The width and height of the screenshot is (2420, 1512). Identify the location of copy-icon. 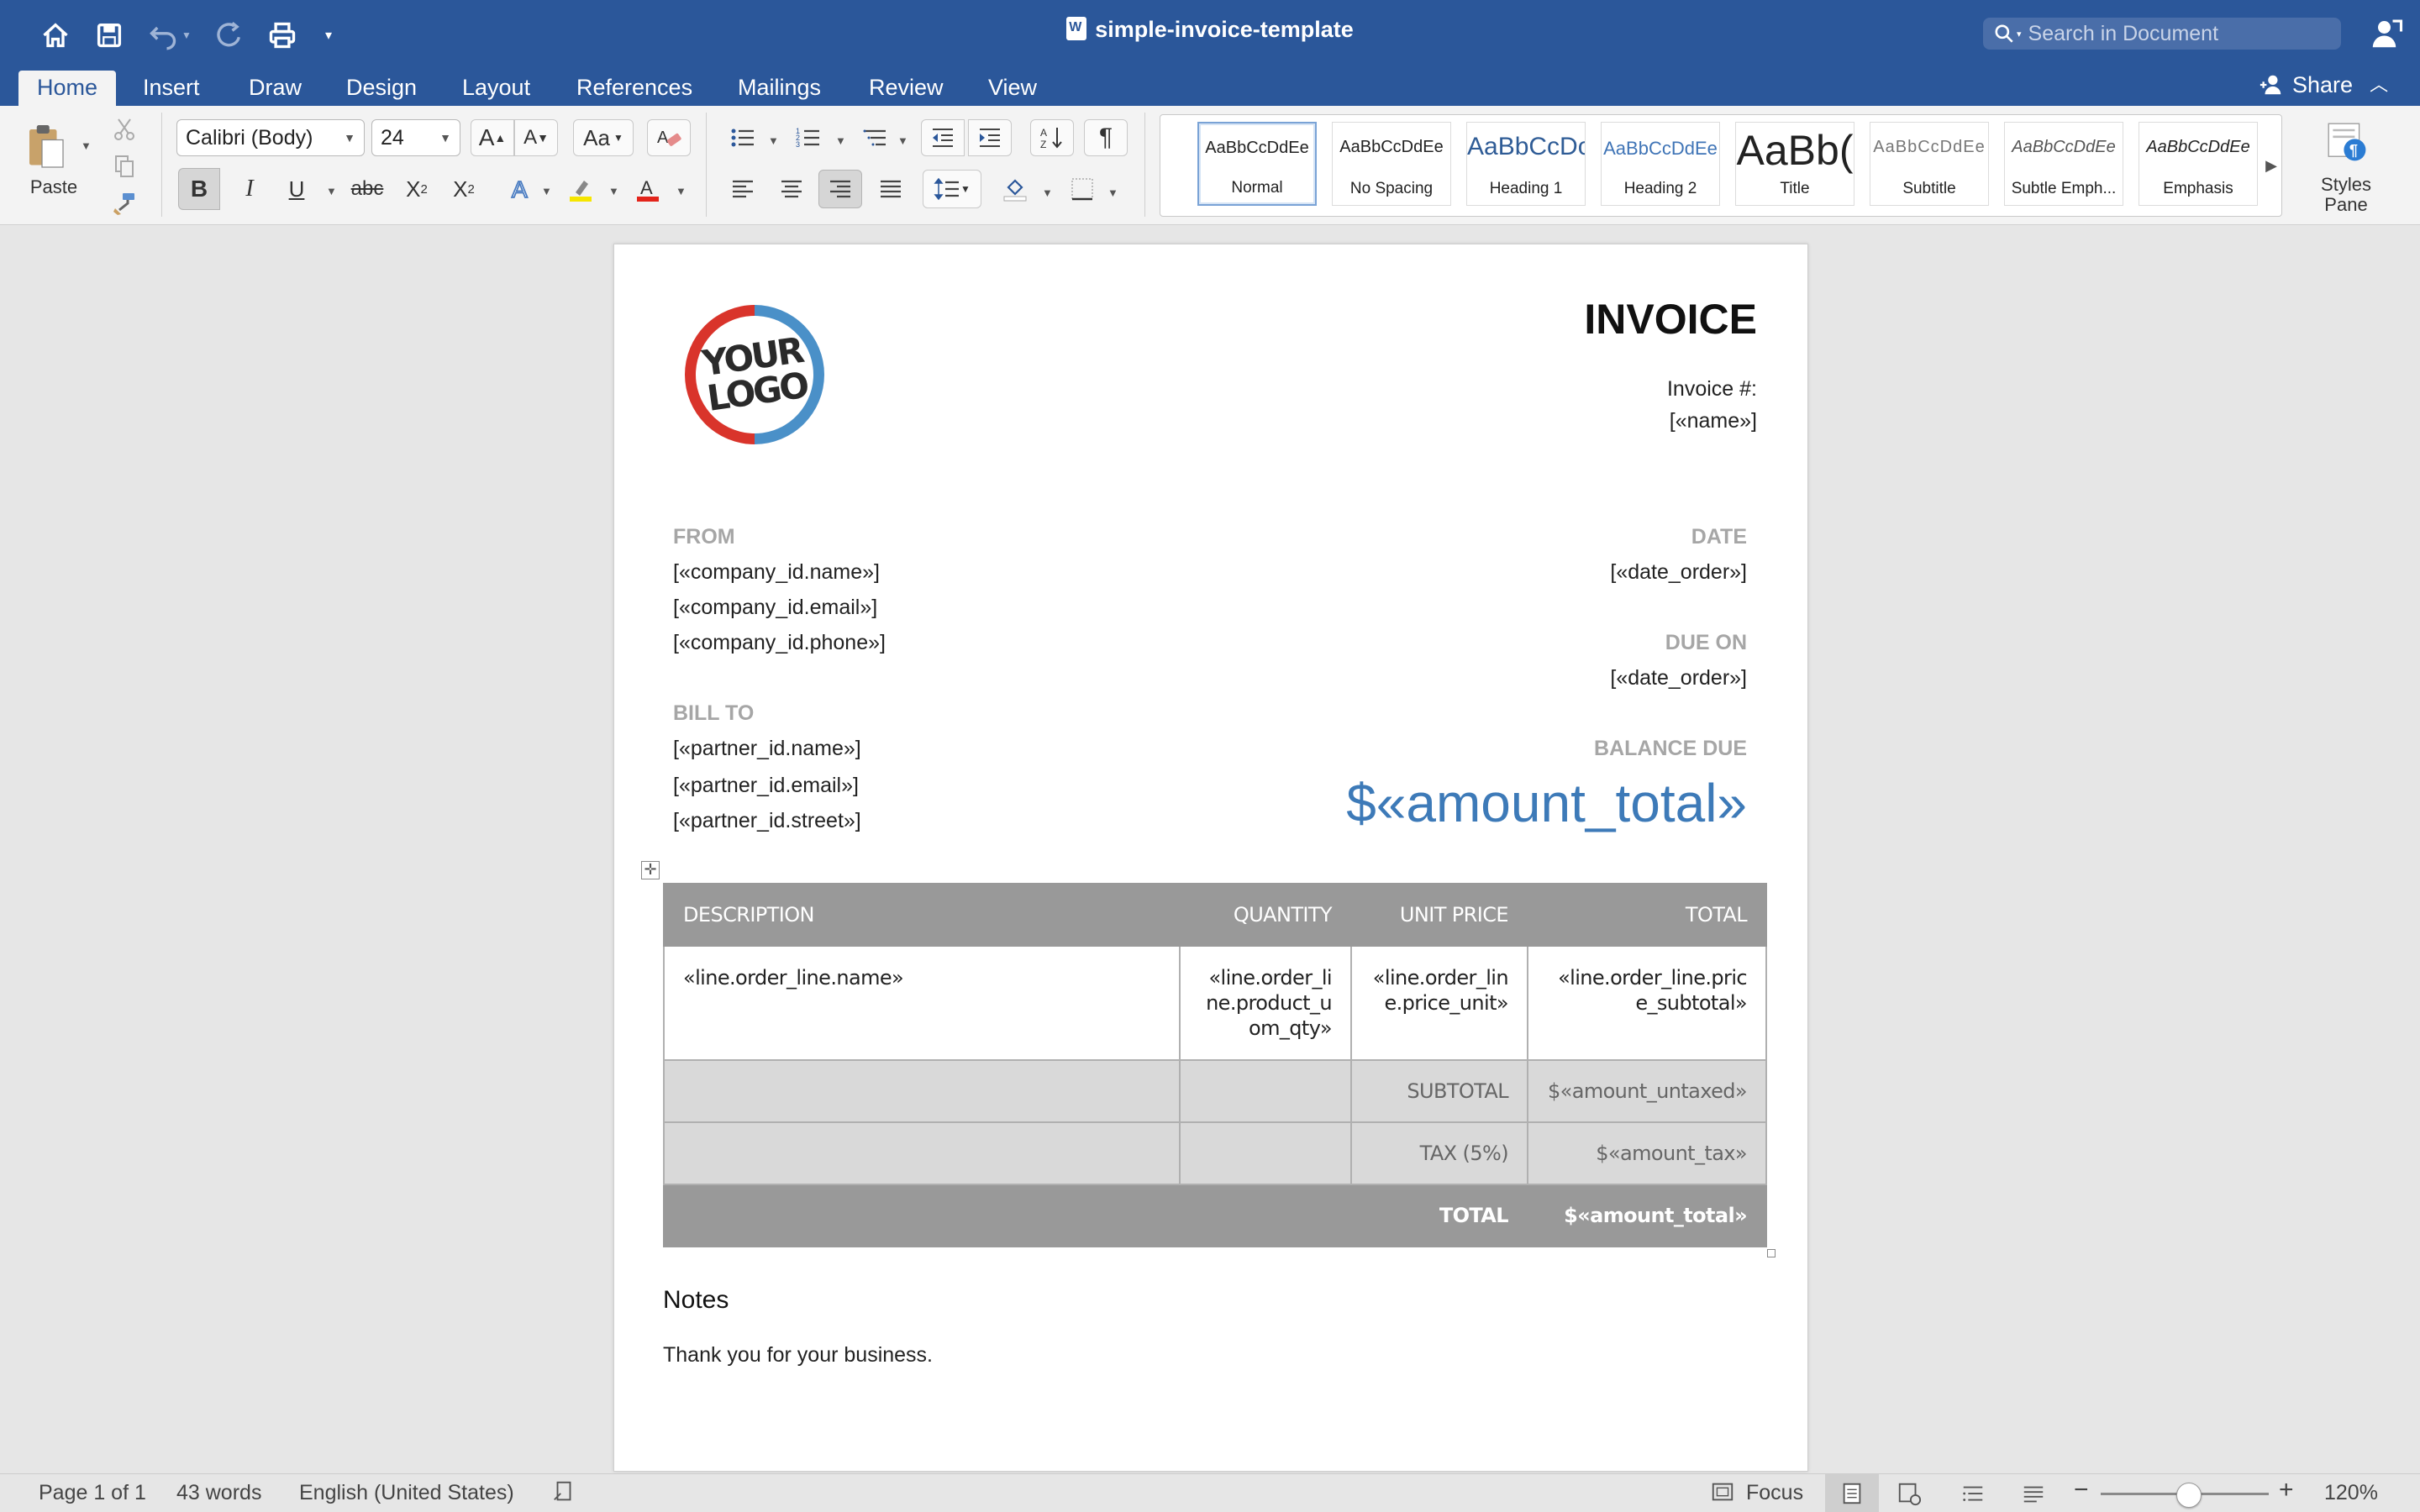
(124, 166).